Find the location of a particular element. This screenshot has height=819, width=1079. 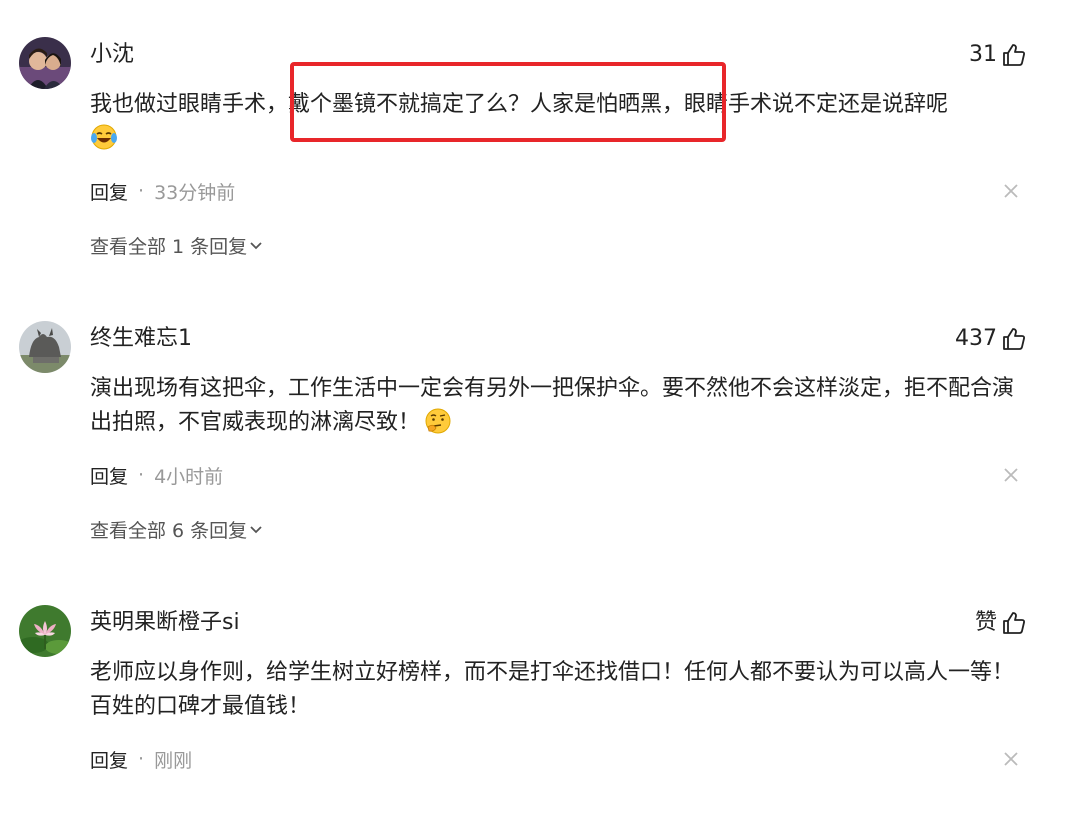

view-all-replies-link: 查看全部 1 条回复 is located at coordinates (176, 245).